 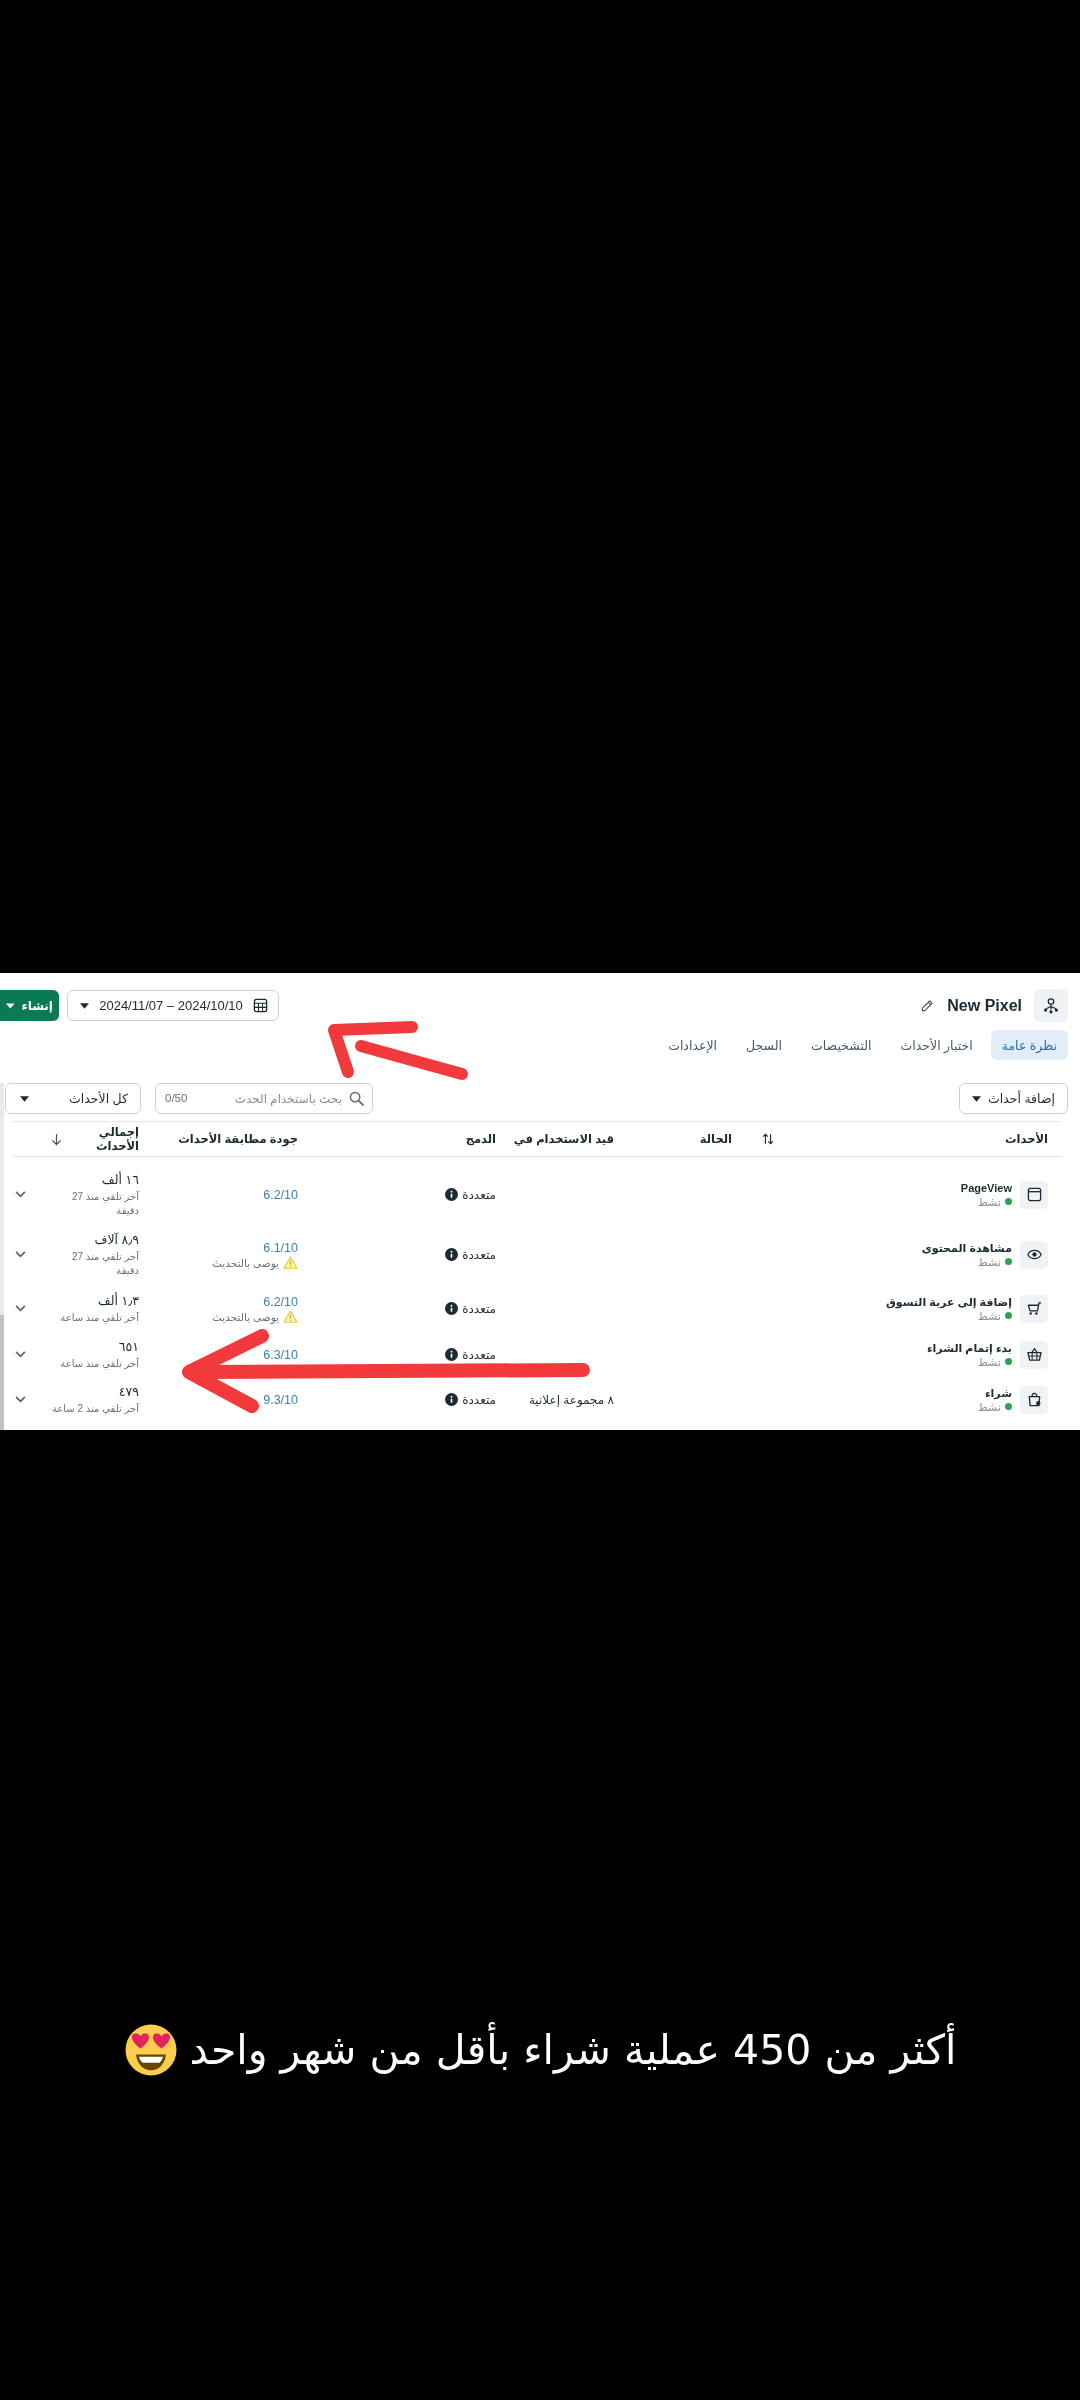 What do you see at coordinates (1051, 1005) in the screenshot?
I see `nodes-icon` at bounding box center [1051, 1005].